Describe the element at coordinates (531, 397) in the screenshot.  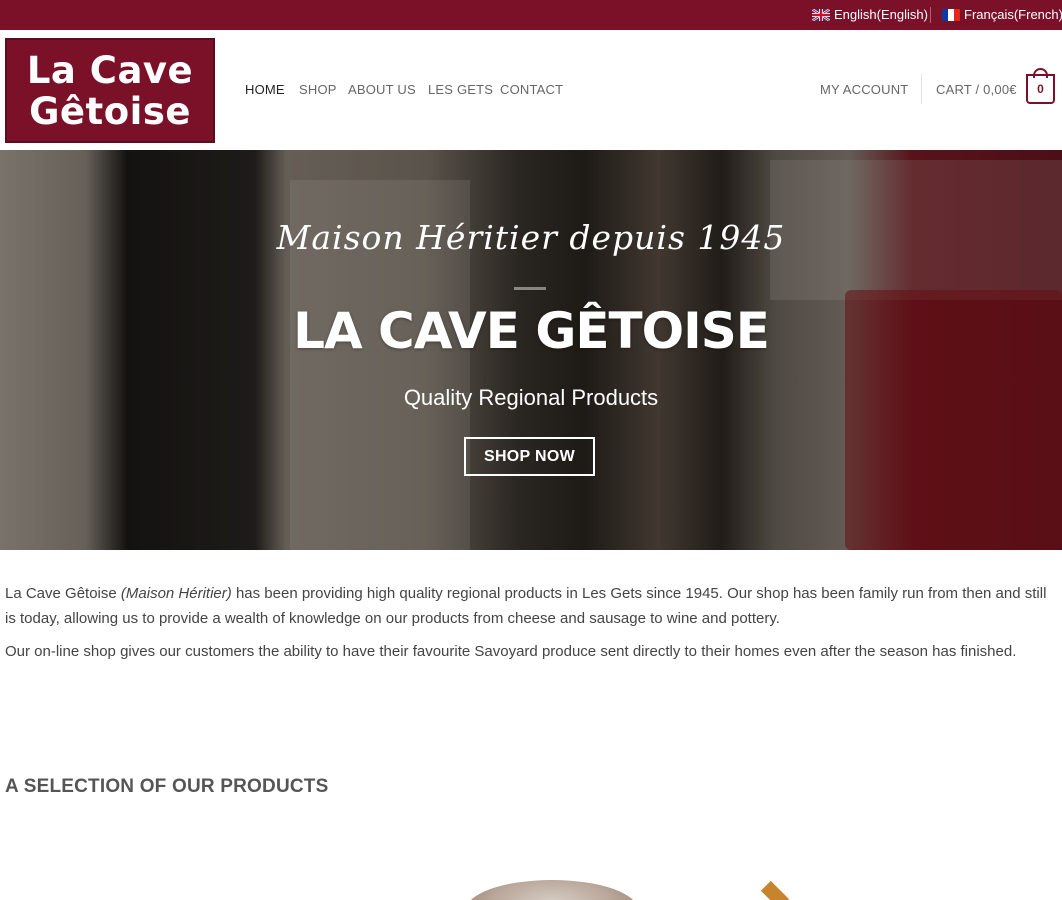
I see `hero-subtitle: Quality Regional Products` at that location.